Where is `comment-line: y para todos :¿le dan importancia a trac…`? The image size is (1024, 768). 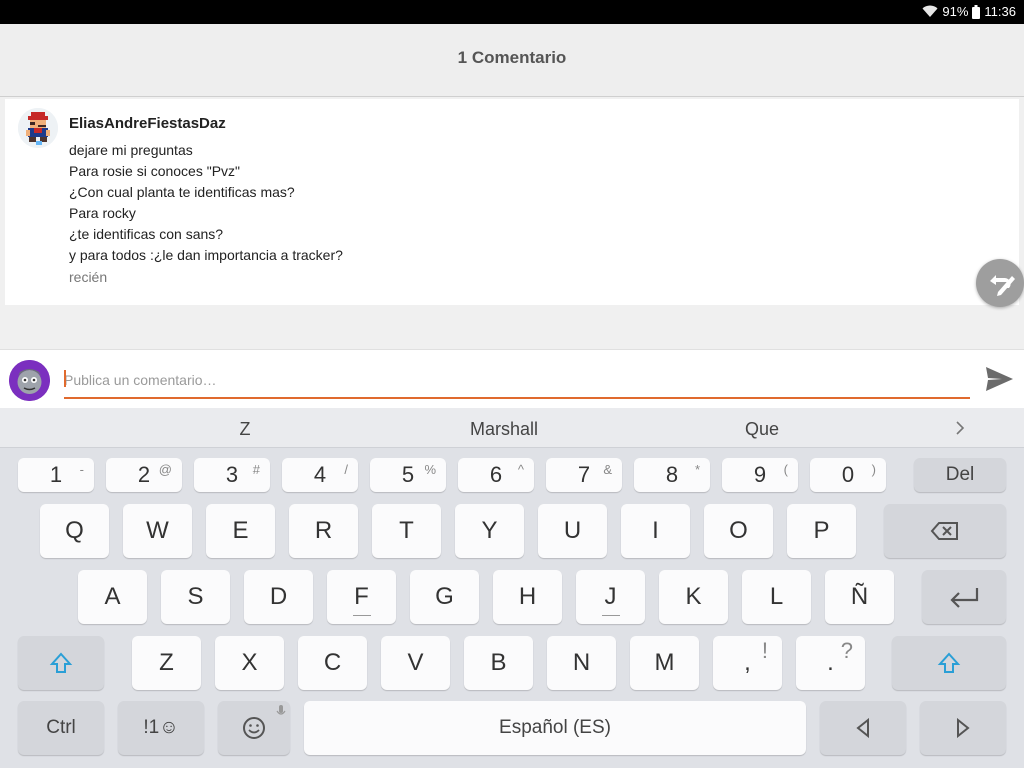 comment-line: y para todos :¿le dan importancia a trac… is located at coordinates (206, 255).